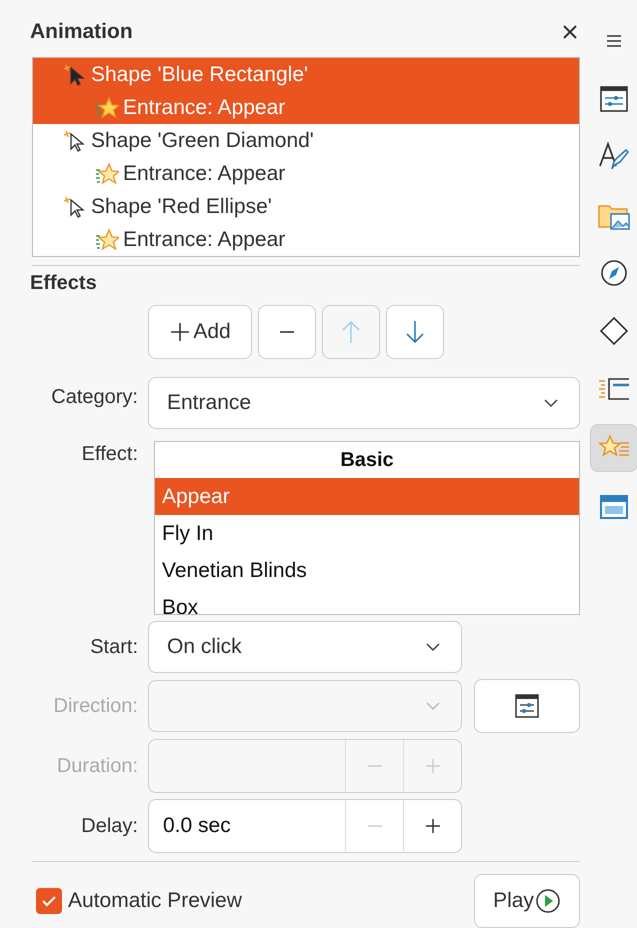 The height and width of the screenshot is (928, 637). I want to click on play-icon, so click(547, 901).